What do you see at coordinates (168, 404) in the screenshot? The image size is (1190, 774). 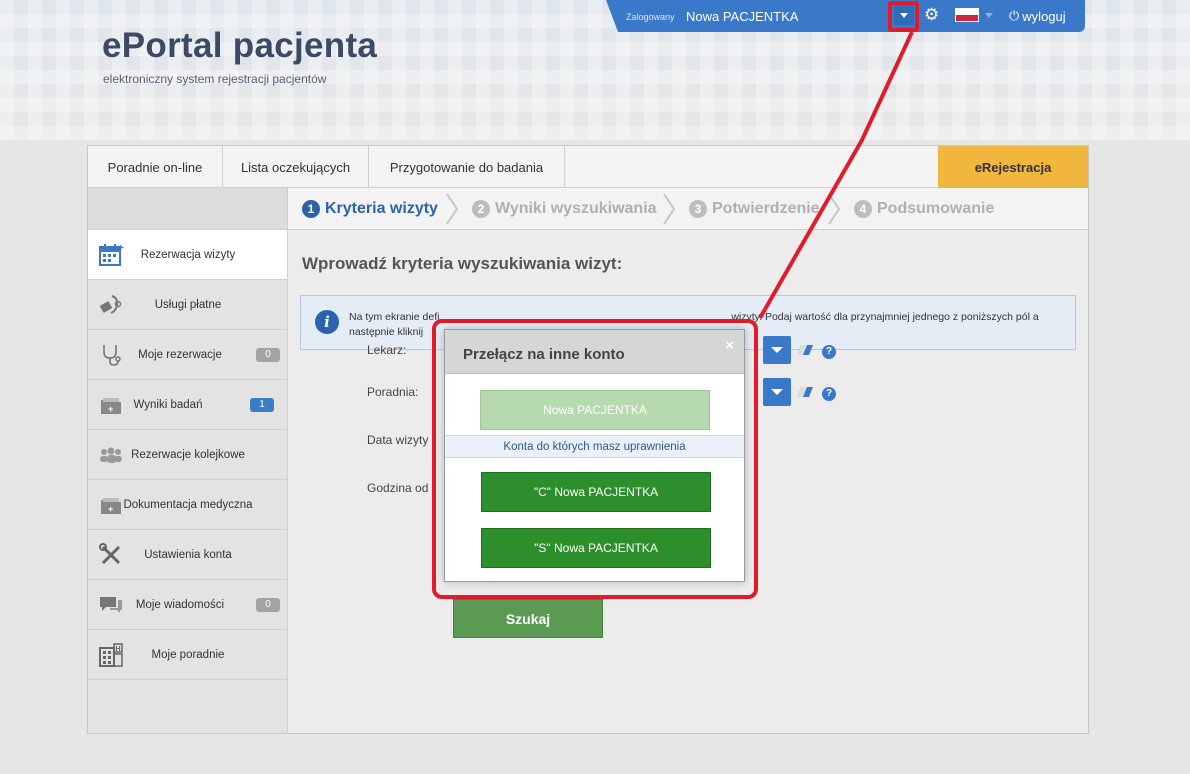 I see `sidebar-item-label: Wyniki badań` at bounding box center [168, 404].